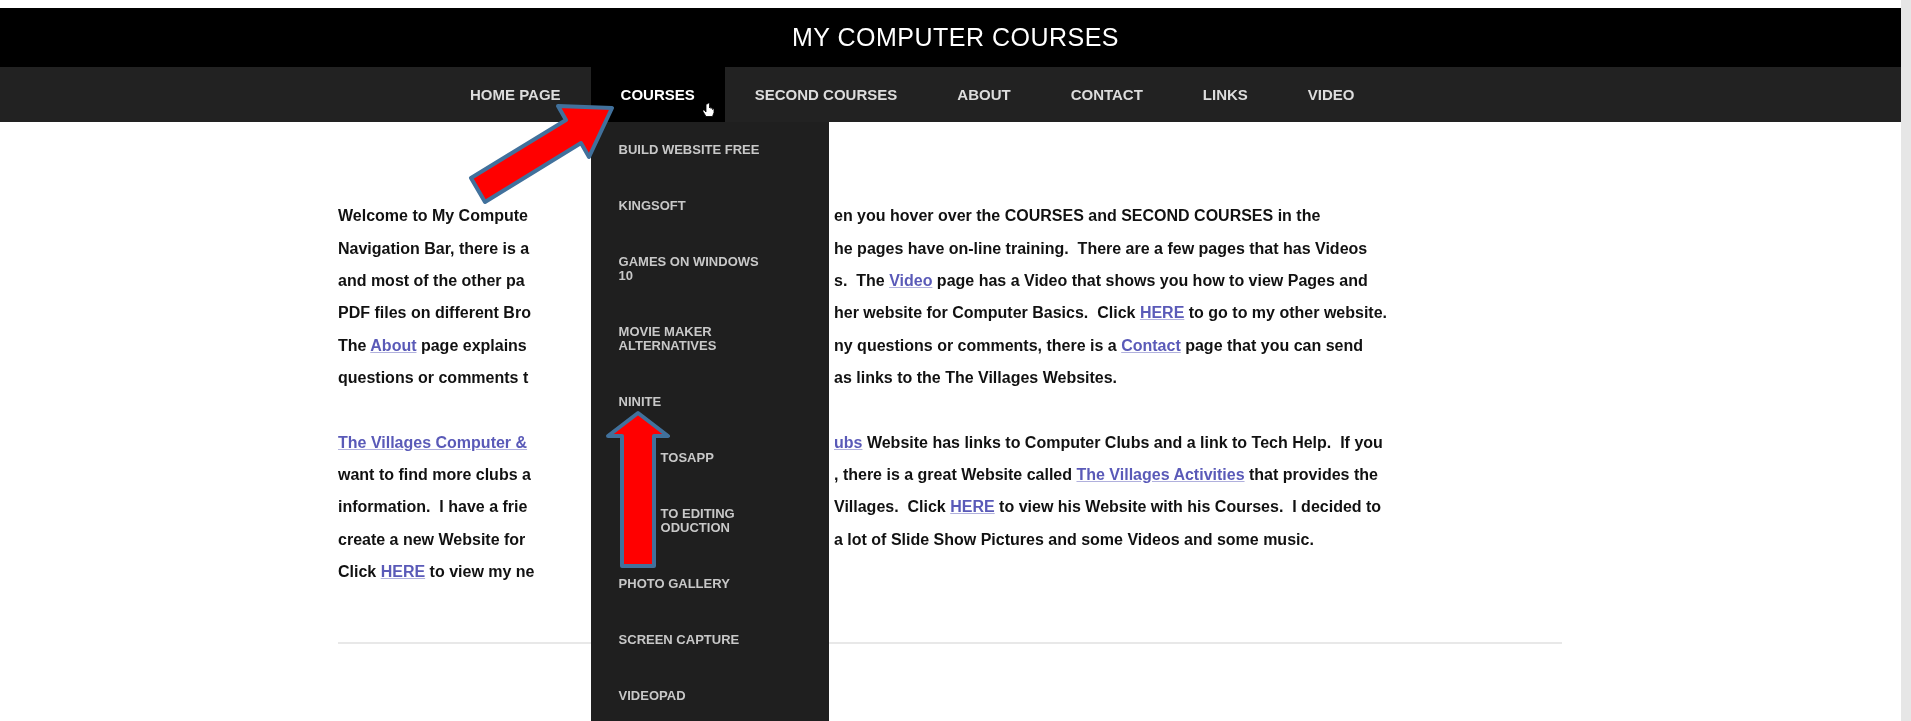  Describe the element at coordinates (984, 94) in the screenshot. I see `nav-link: ABOUT` at that location.